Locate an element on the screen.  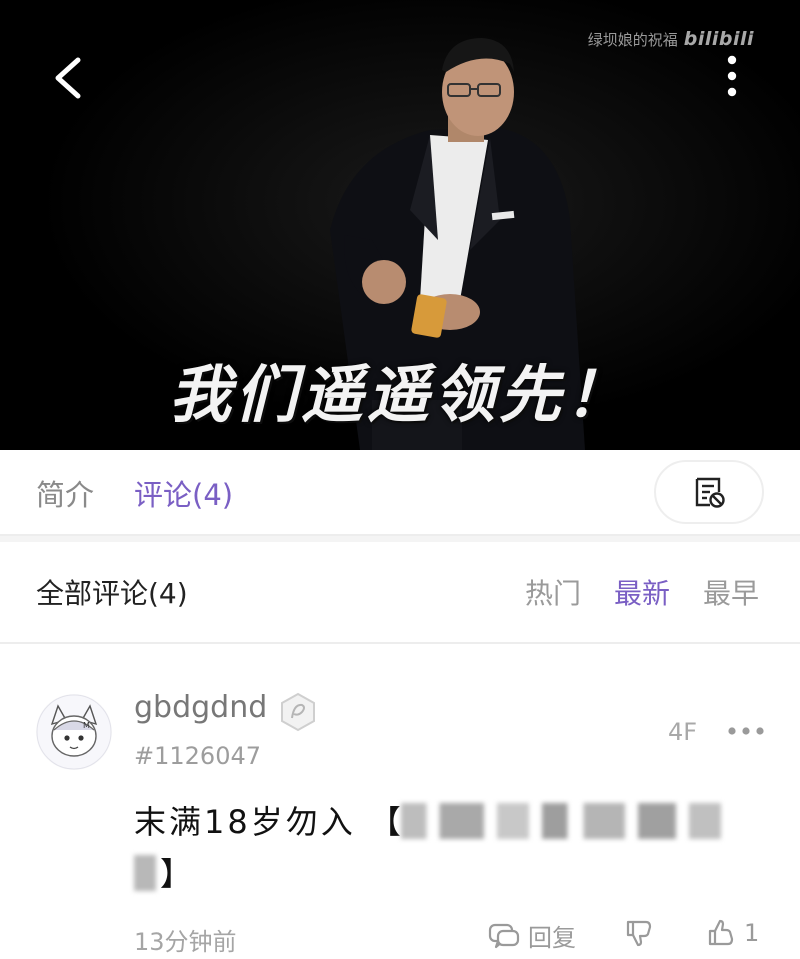
dislike-button is located at coordinates (639, 933).